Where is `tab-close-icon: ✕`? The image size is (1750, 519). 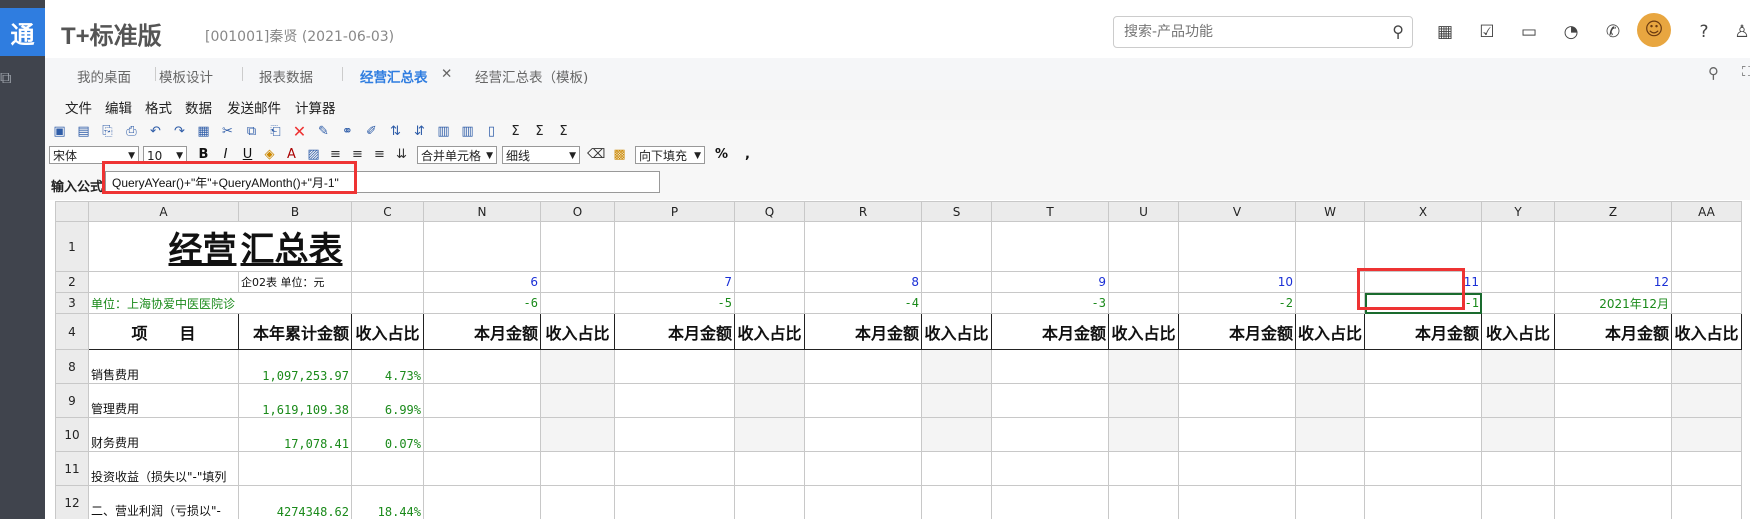 tab-close-icon: ✕ is located at coordinates (446, 74).